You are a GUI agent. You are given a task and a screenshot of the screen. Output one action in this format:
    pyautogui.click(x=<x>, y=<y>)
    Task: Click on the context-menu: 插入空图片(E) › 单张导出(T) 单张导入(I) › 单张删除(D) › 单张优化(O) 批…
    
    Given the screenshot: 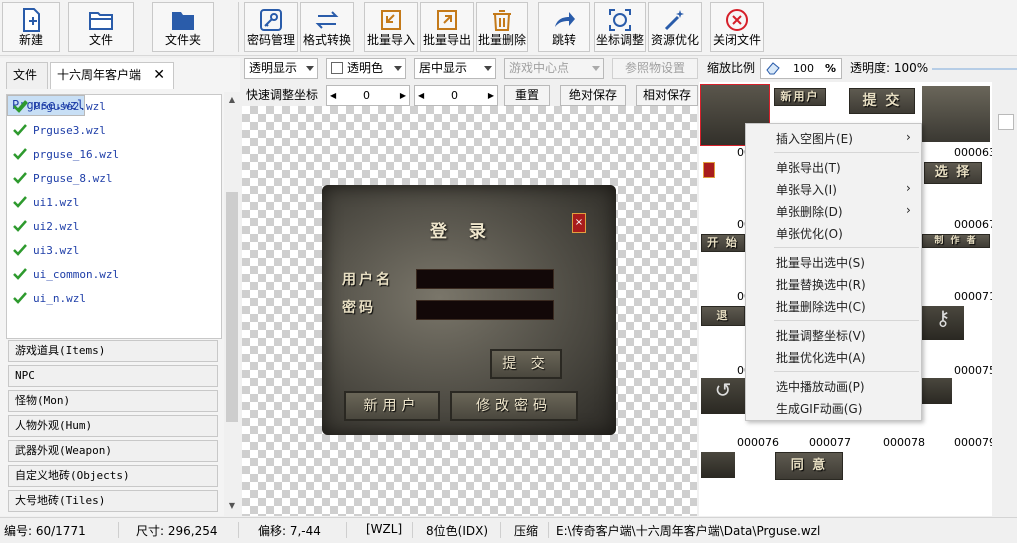 What is the action you would take?
    pyautogui.click(x=833, y=272)
    